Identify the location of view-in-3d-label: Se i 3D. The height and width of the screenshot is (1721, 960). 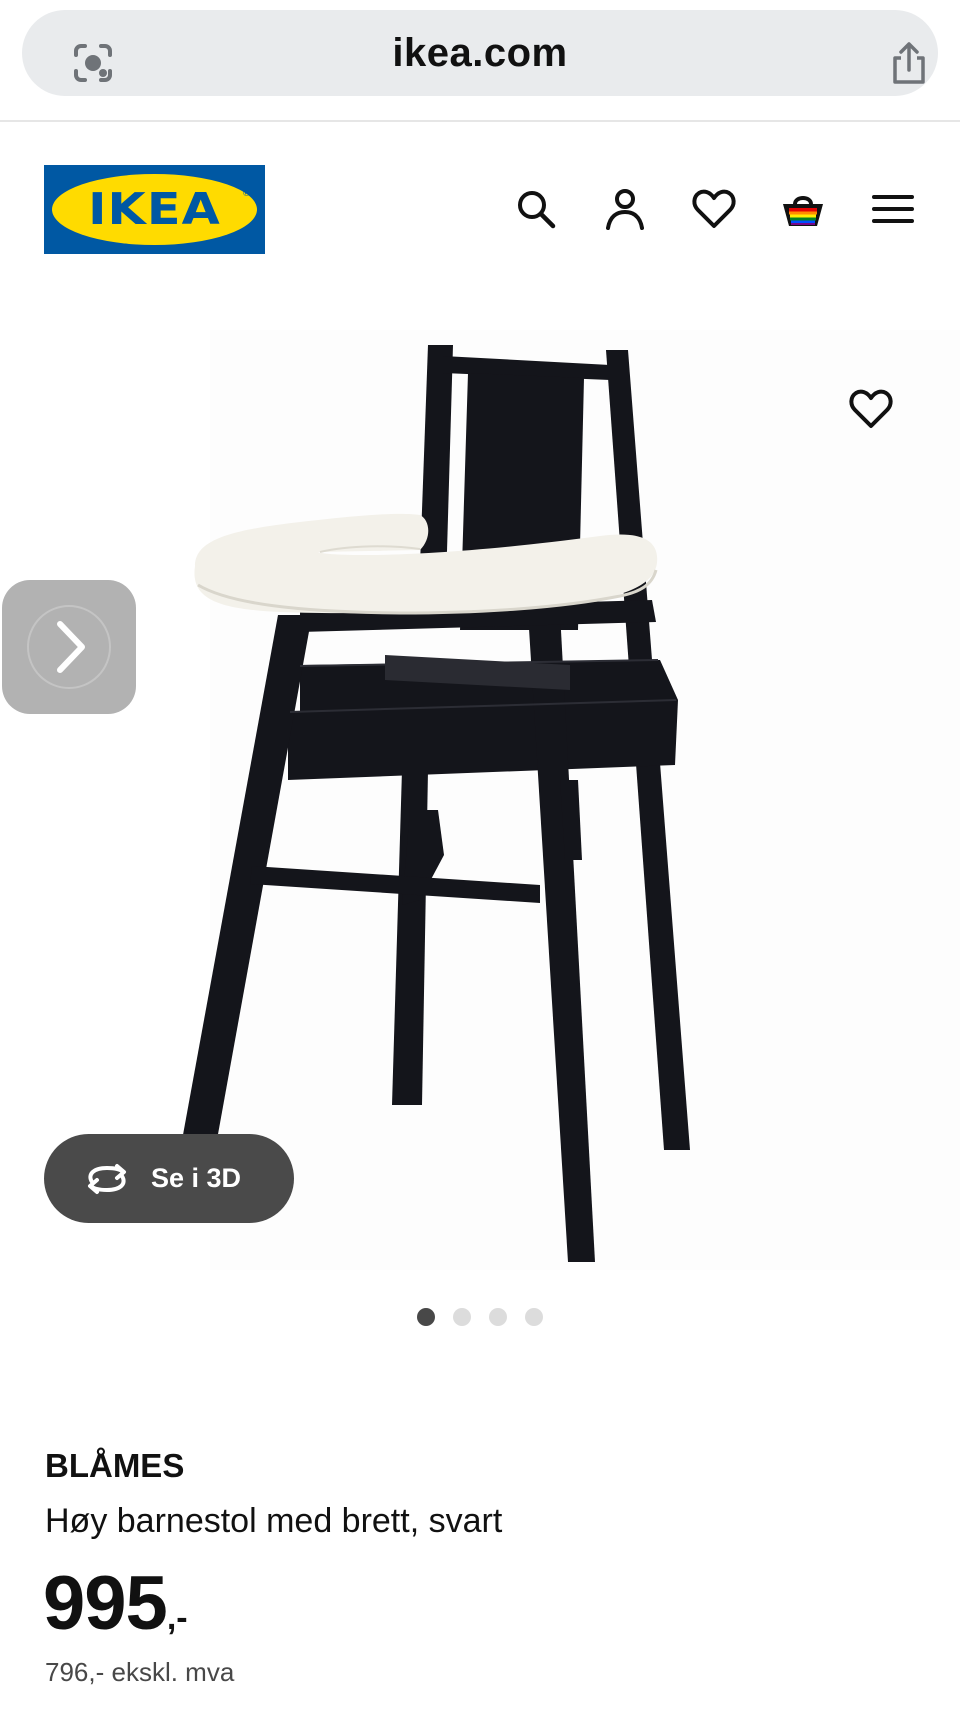
(196, 1178).